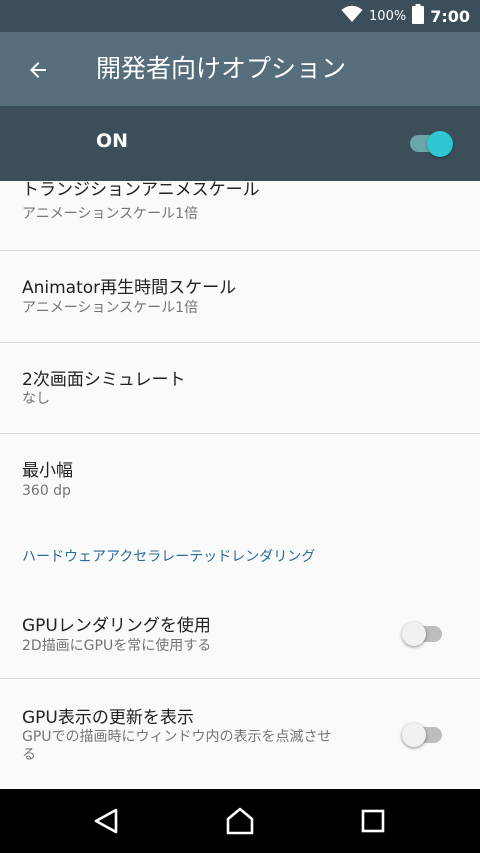 The width and height of the screenshot is (480, 853). I want to click on list-item-transition-scale: トランジションアニメスケール アニメーションスケール1倍, so click(240, 216).